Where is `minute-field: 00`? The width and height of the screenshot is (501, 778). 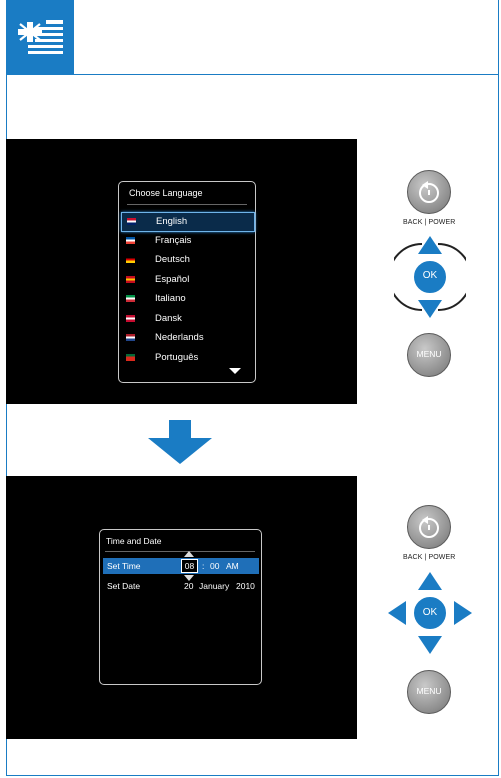 minute-field: 00 is located at coordinates (214, 566).